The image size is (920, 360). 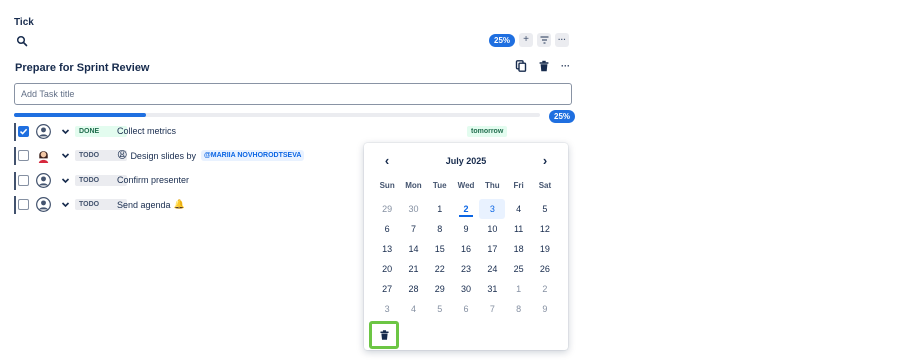 I want to click on calendar-day: 20, so click(x=387, y=269).